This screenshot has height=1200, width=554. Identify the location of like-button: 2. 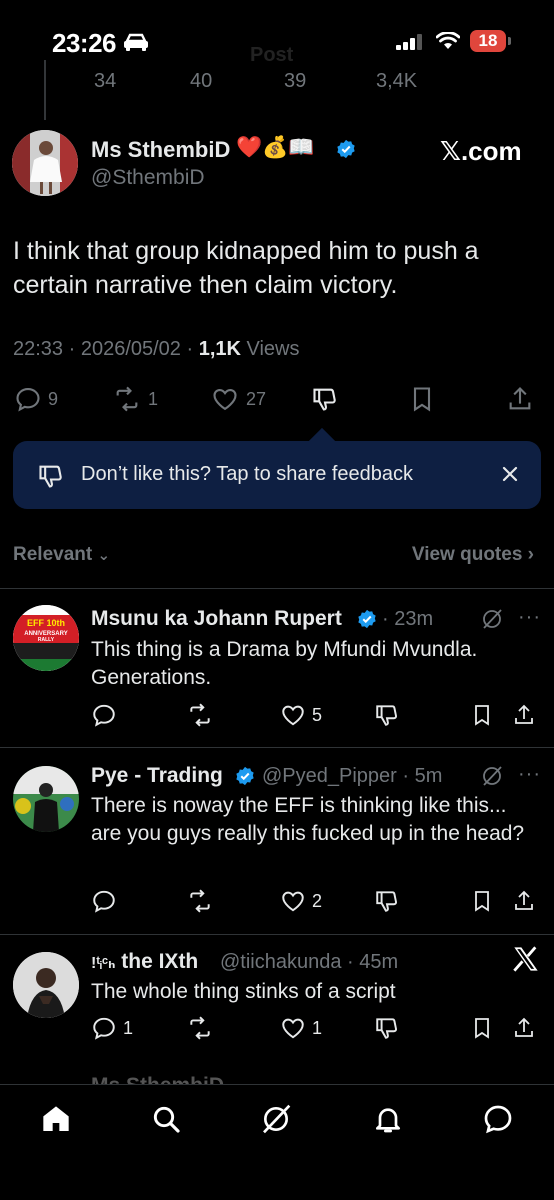
(301, 901).